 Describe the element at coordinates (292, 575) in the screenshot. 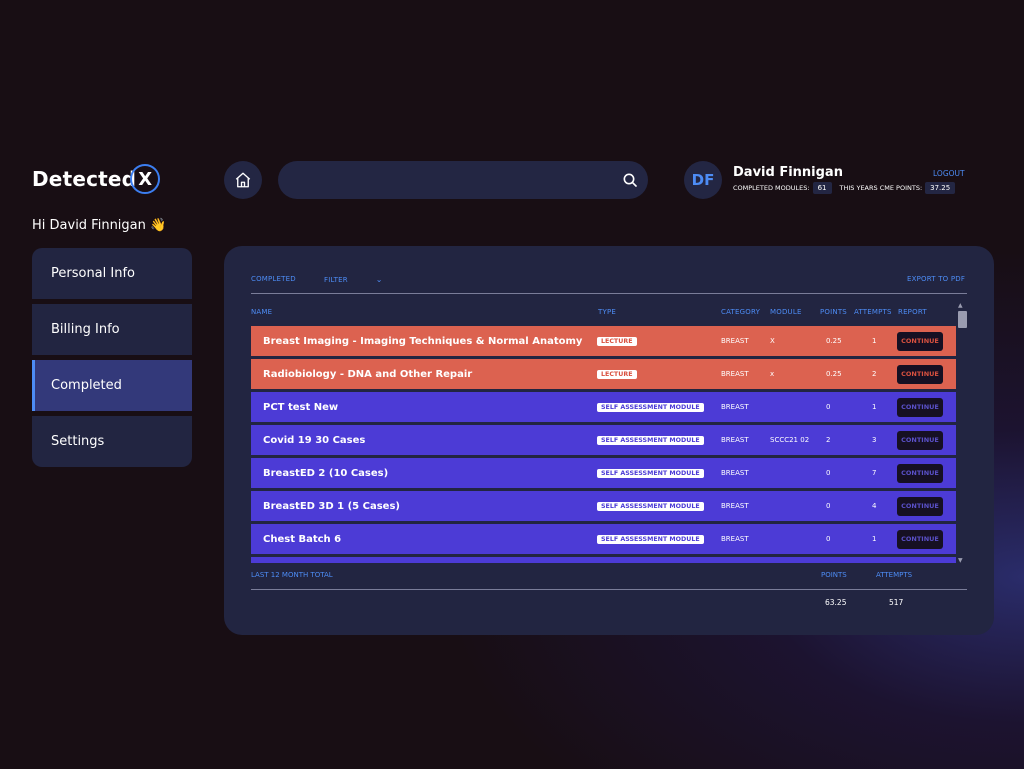

I see `footer-total-label: LAST 12 MONTH TOTAL` at that location.